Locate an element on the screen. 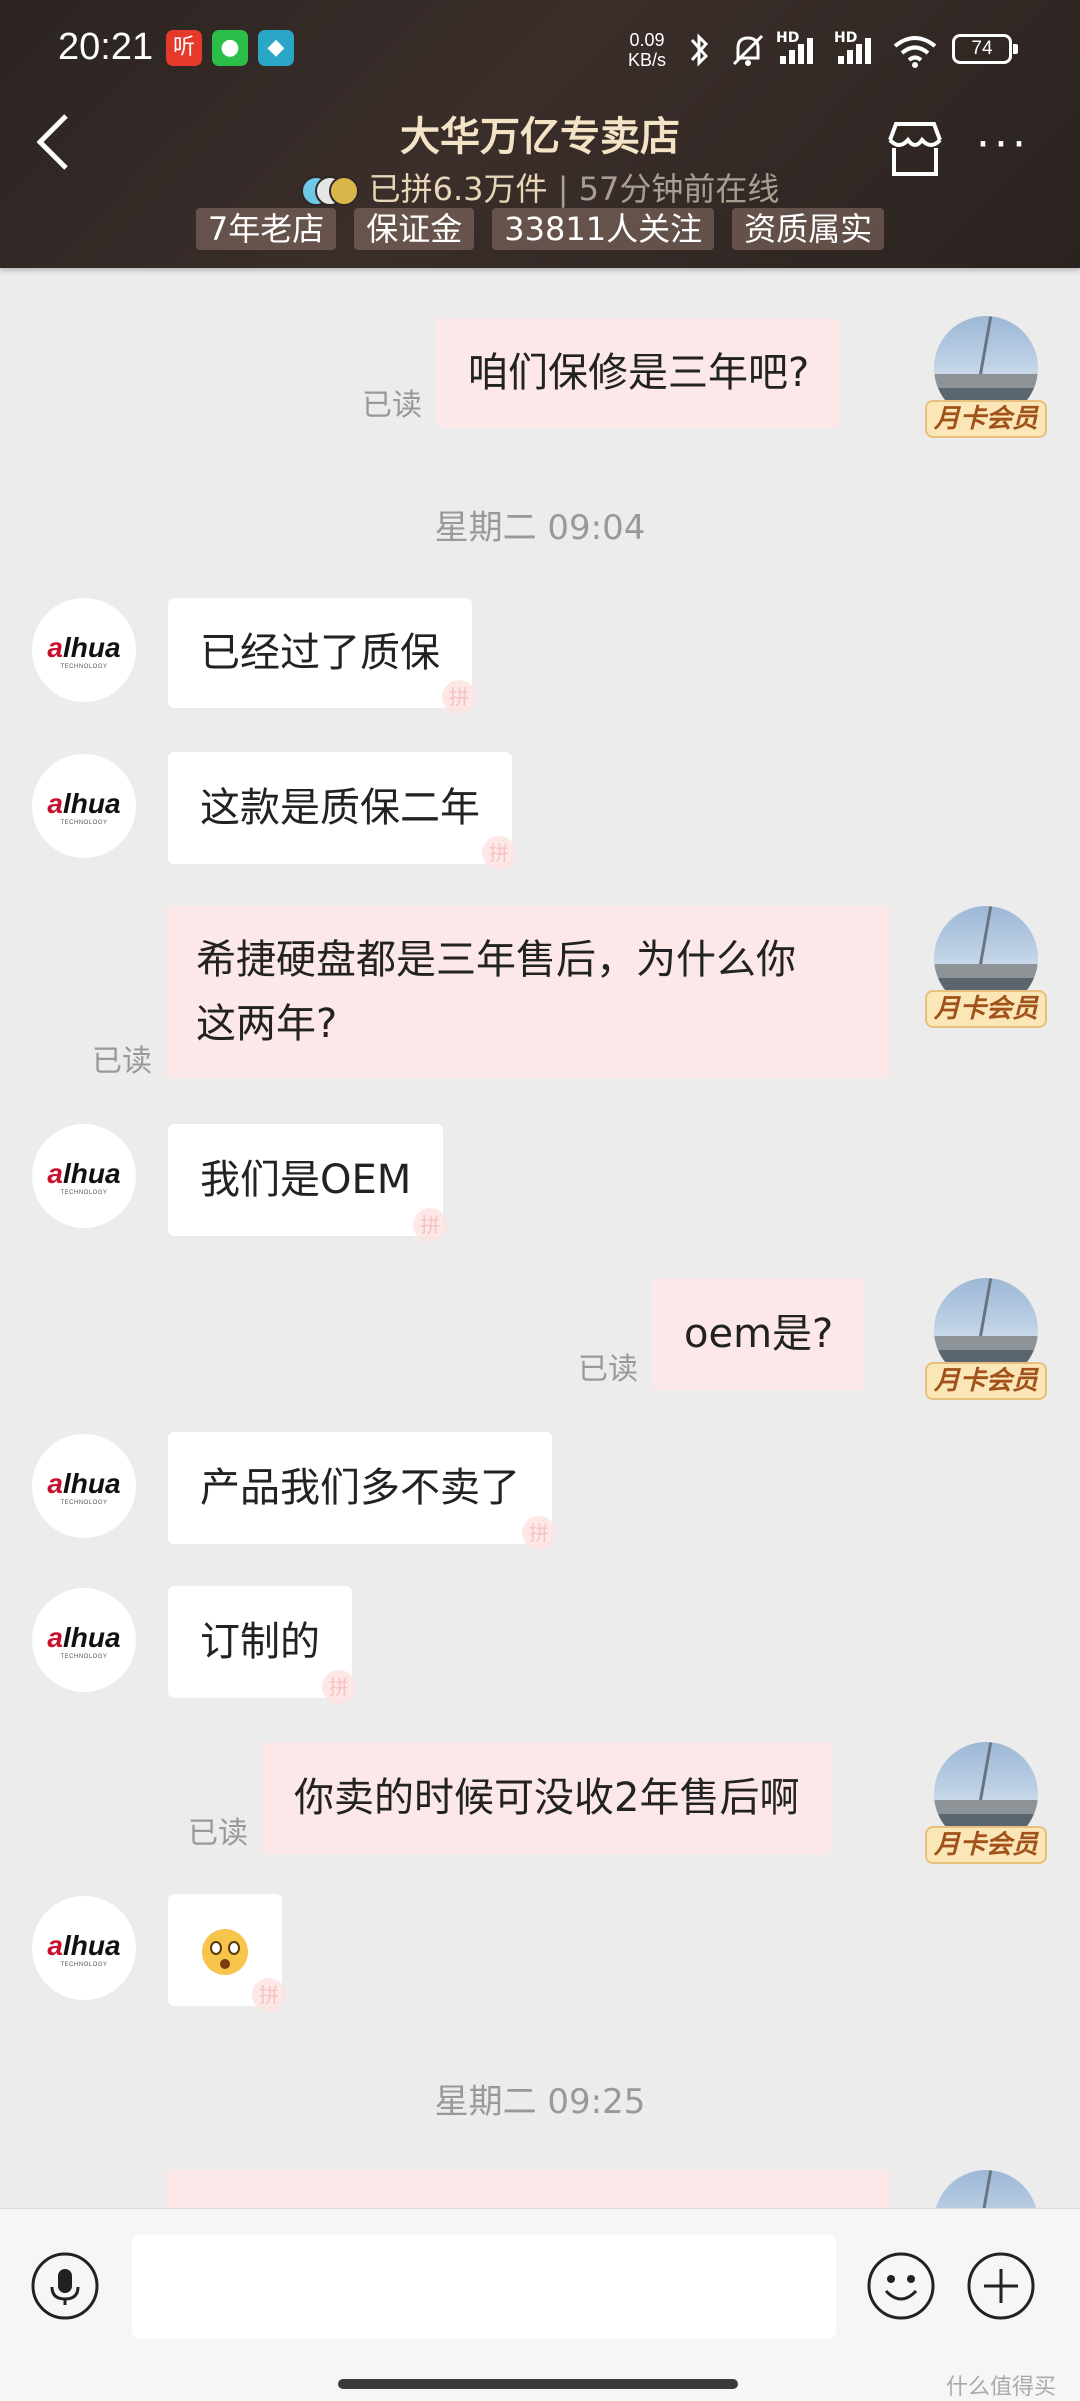 The width and height of the screenshot is (1080, 2401). plus-button is located at coordinates (1001, 2286).